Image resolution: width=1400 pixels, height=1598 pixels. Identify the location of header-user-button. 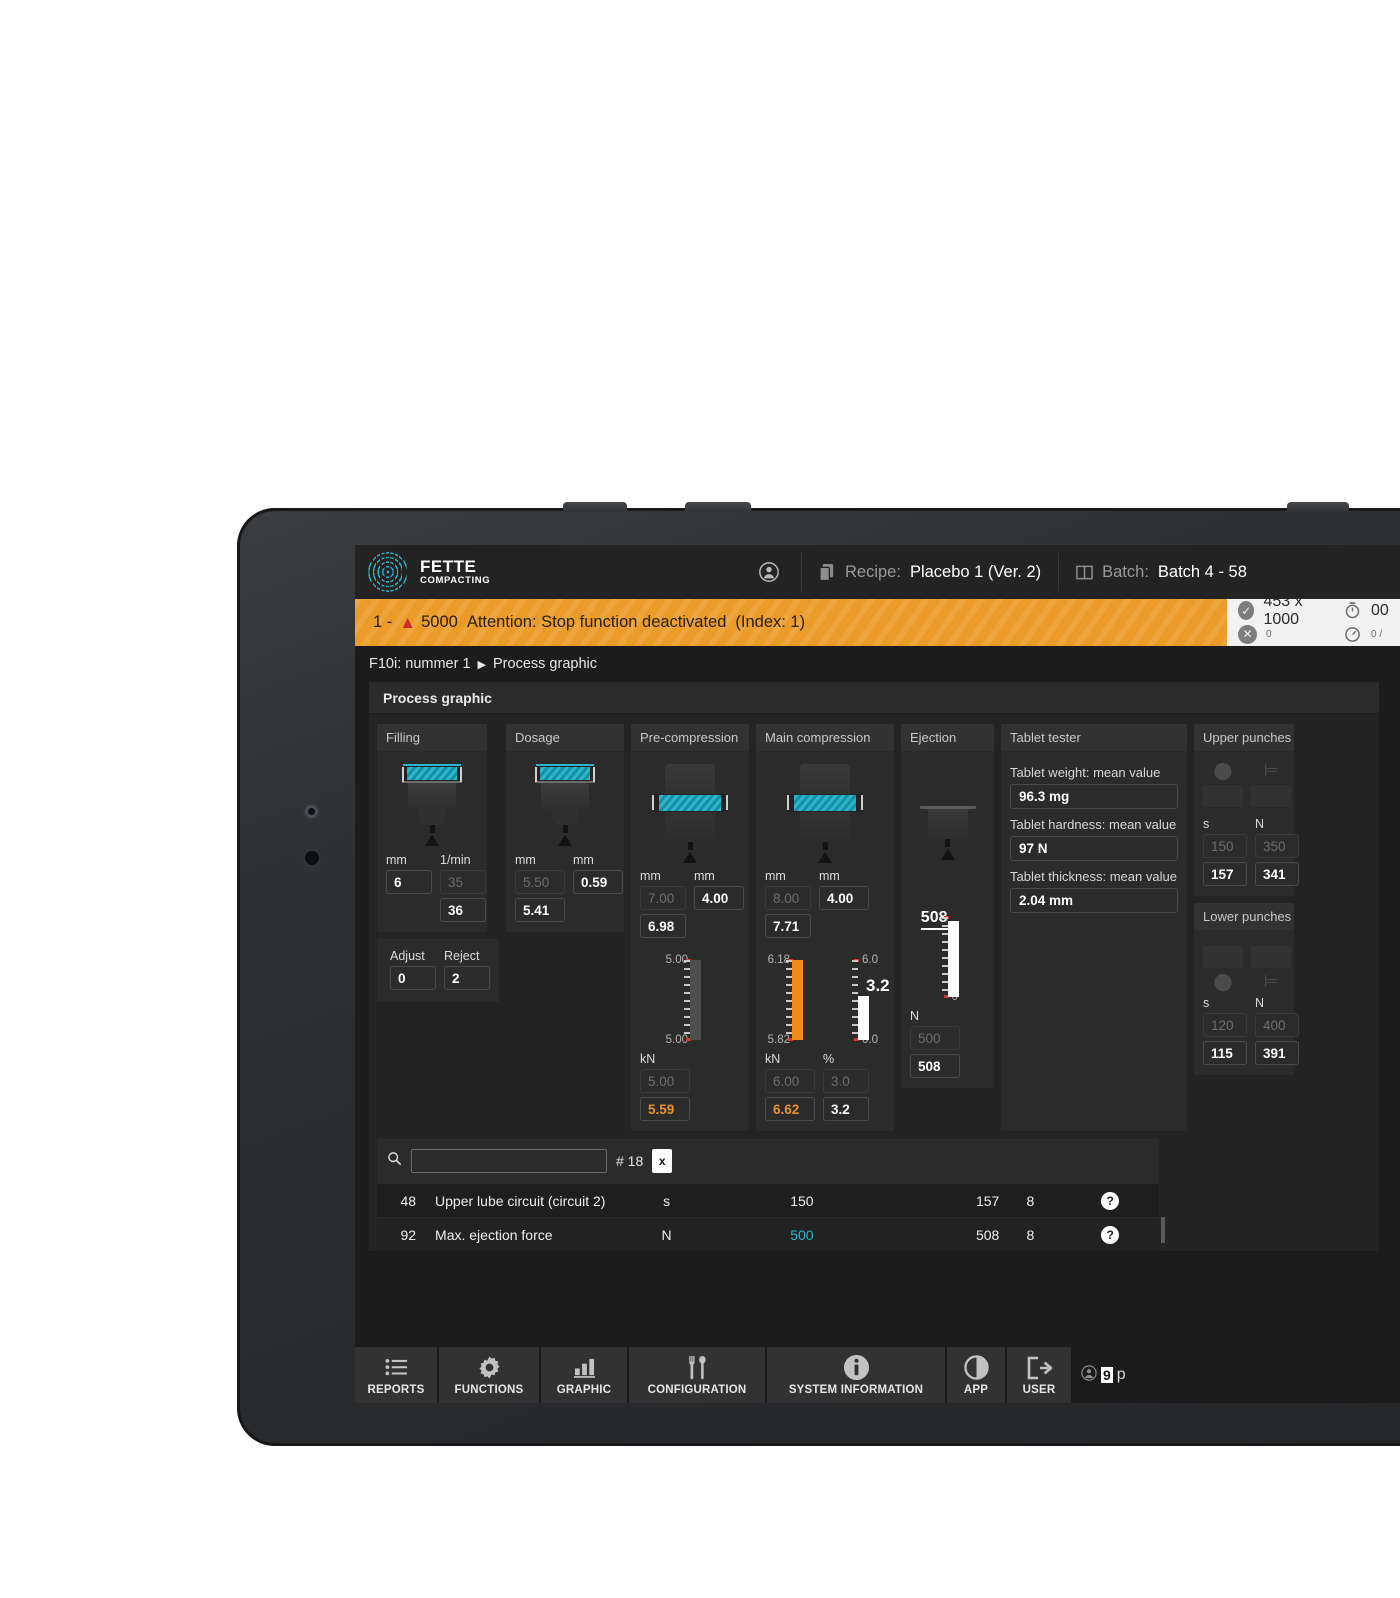
(769, 572).